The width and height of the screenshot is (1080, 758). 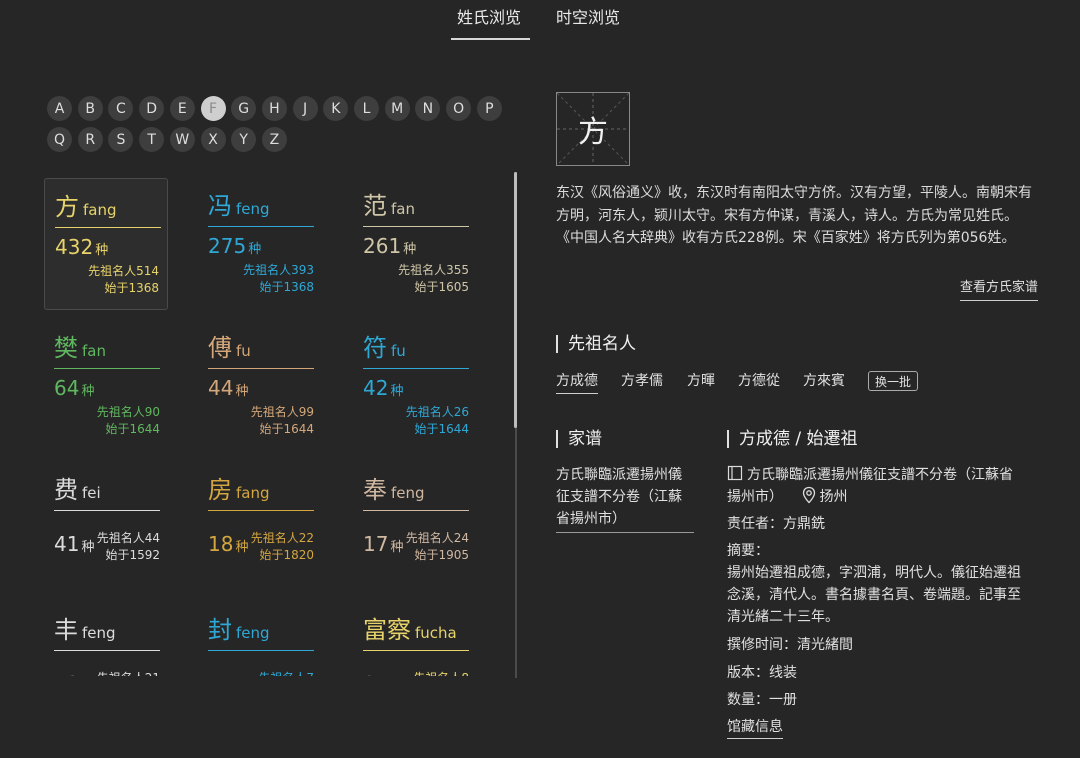 What do you see at coordinates (128, 421) in the screenshot?
I see `surname-meta: 先祖名人90 始于1644` at bounding box center [128, 421].